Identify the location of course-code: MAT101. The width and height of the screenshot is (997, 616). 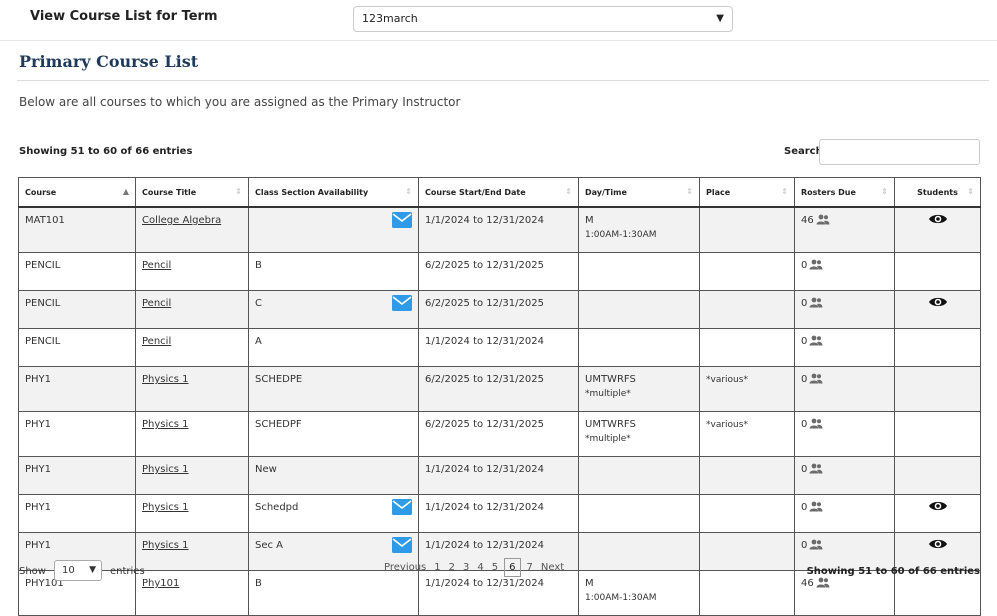
(77, 229).